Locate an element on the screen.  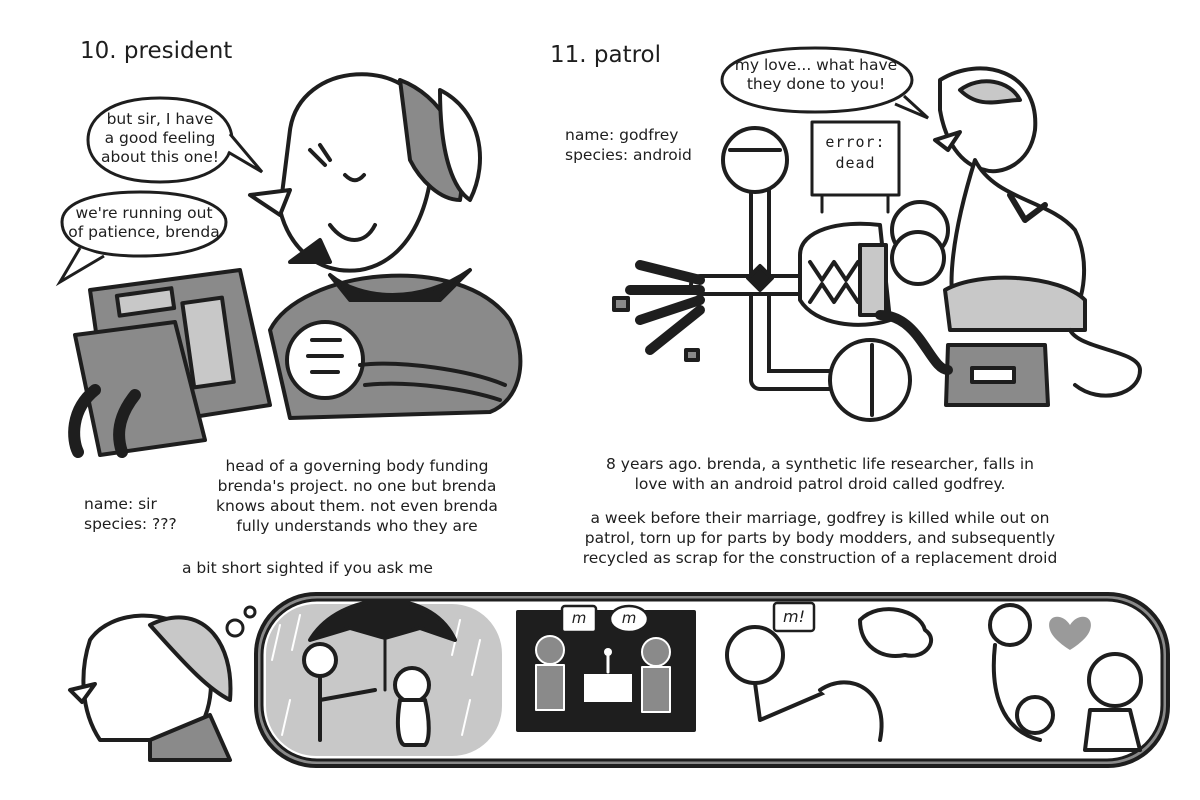
description-line: head of a governing body funding is located at coordinates (357, 466).